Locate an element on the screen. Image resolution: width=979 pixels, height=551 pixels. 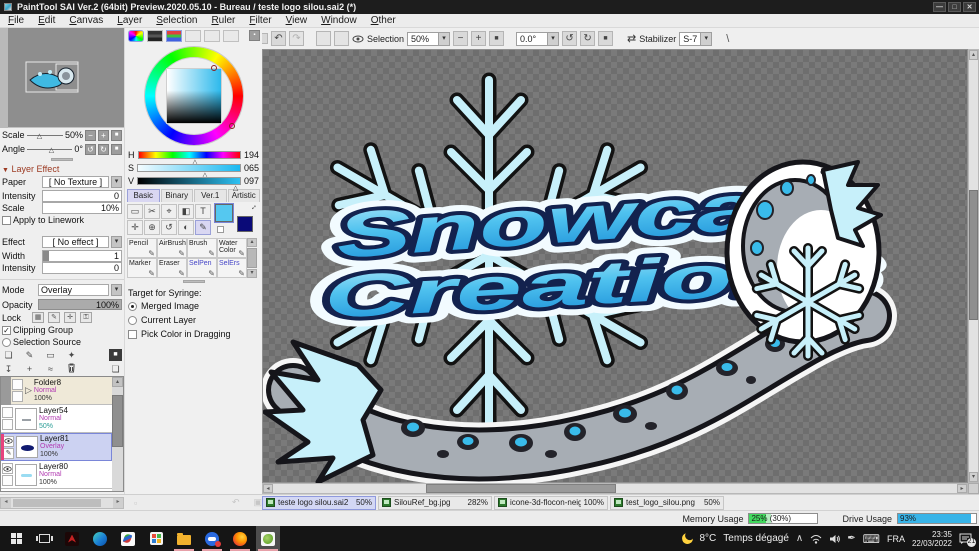
scroll-right-icon: ▸ is located at coordinates (118, 502).